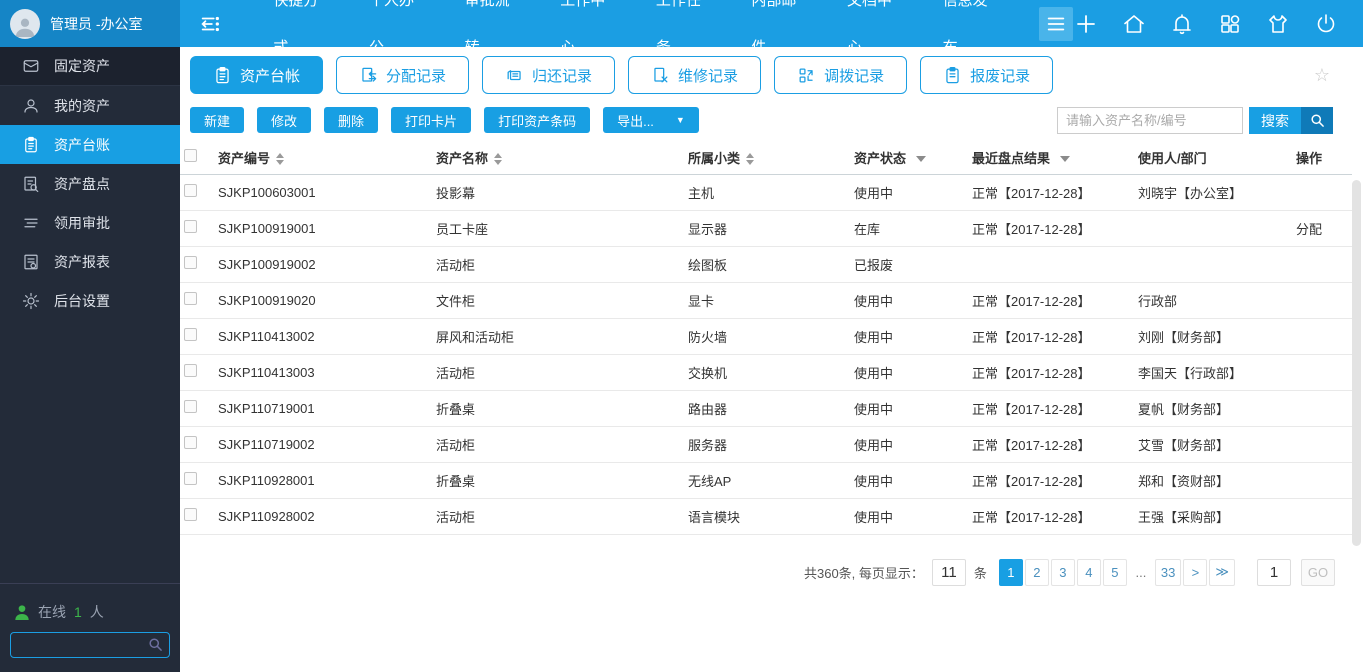 This screenshot has height=672, width=1363. I want to click on column-header: 最近盘点结果, so click(1051, 158).